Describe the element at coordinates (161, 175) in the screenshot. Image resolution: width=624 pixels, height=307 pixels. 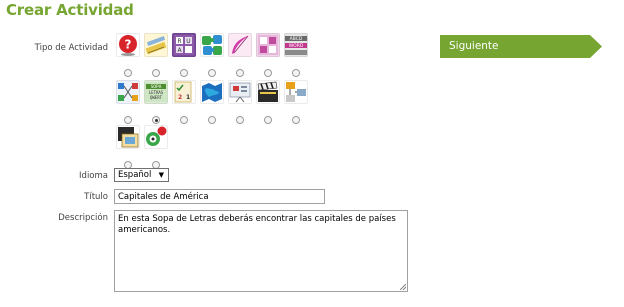
I see `dropdown-arrow-icon: ▼` at that location.